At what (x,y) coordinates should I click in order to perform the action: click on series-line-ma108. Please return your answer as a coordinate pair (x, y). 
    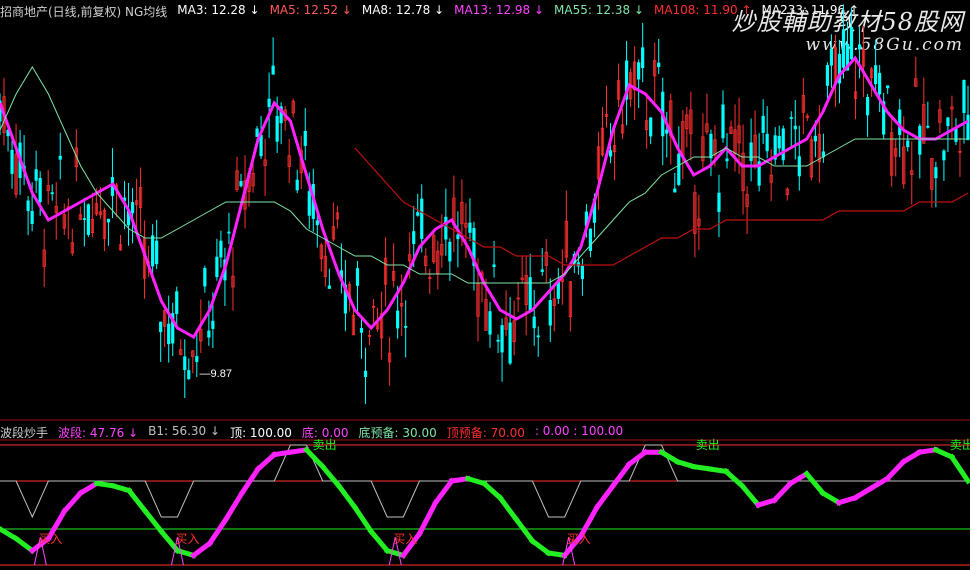
    Looking at the image, I should click on (661, 206).